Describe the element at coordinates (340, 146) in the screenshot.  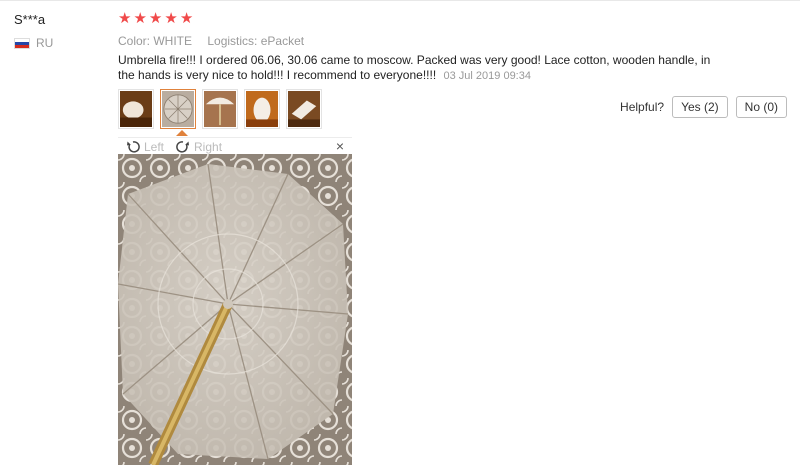
I see `close-viewer-icon: ×` at that location.